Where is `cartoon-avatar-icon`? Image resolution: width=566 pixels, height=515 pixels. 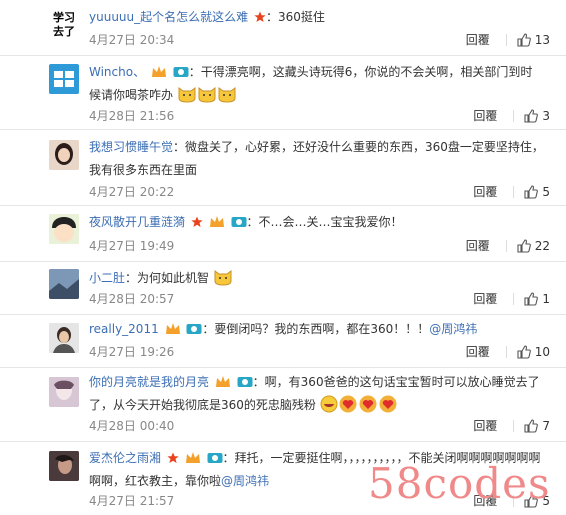 cartoon-avatar-icon is located at coordinates (64, 229).